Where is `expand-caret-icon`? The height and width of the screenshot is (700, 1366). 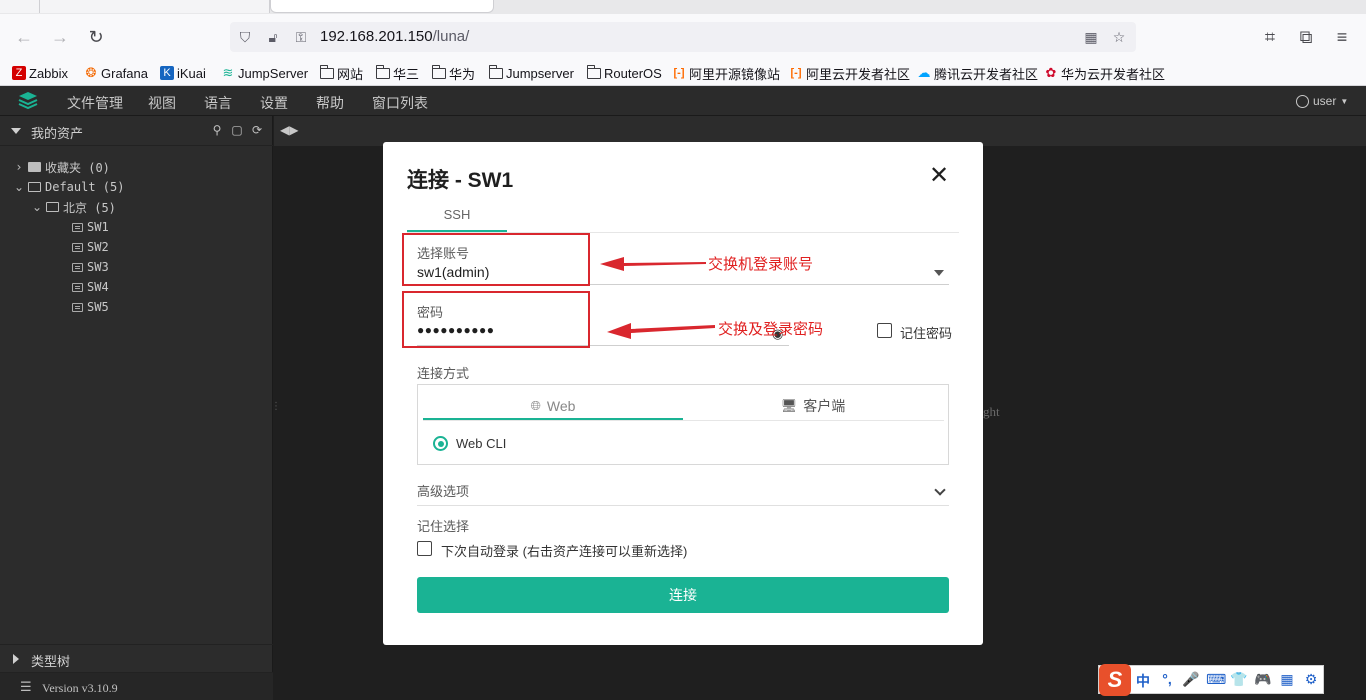 expand-caret-icon is located at coordinates (16, 659).